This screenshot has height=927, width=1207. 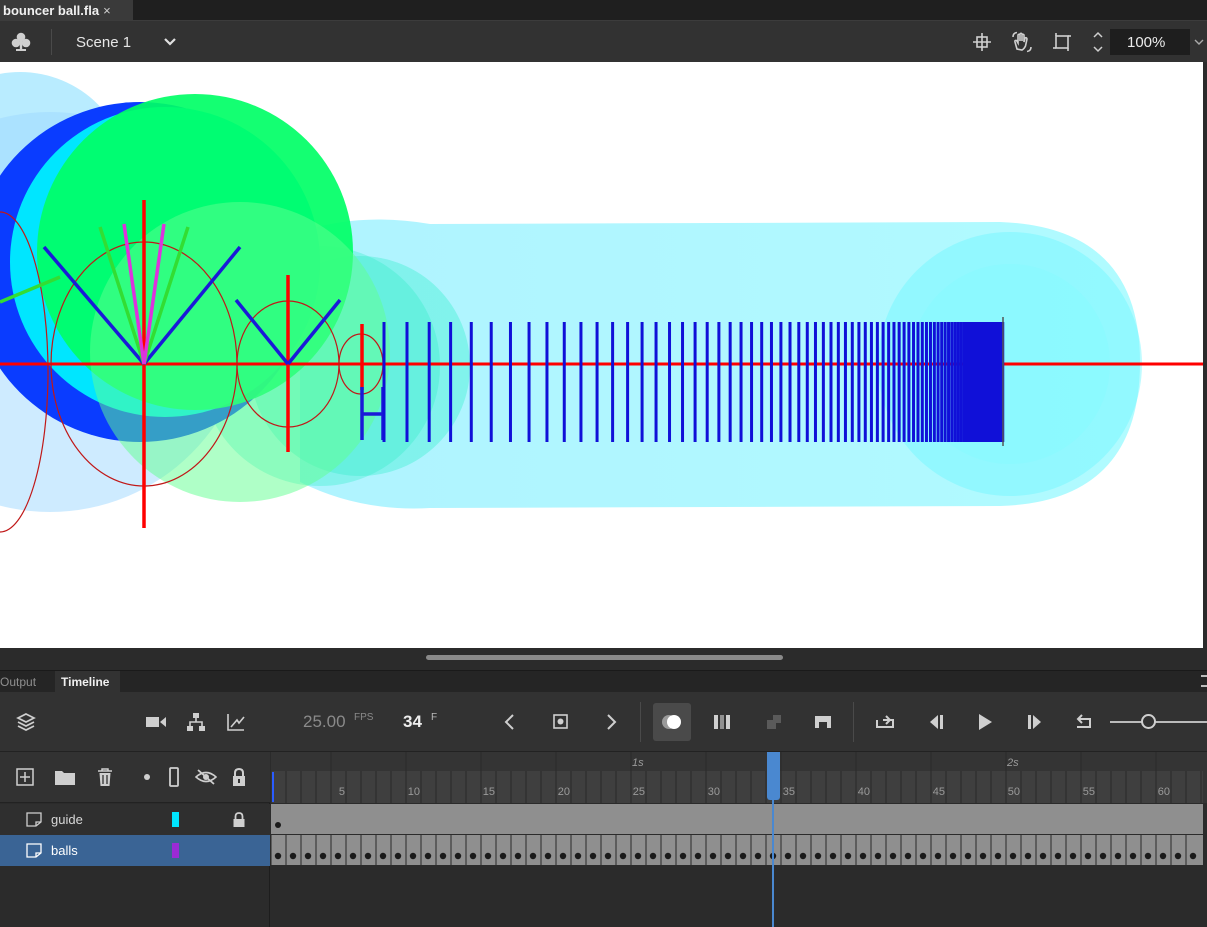 I want to click on layer-name: guide, so click(x=67, y=819).